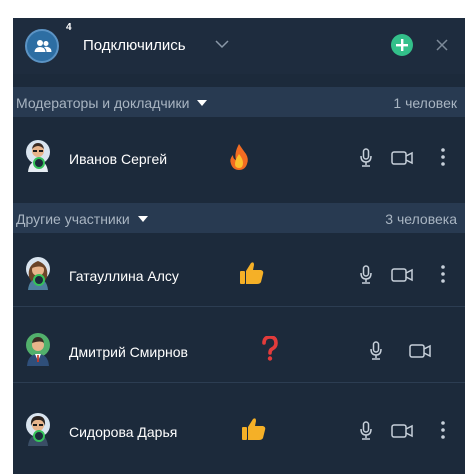 The height and width of the screenshot is (476, 472). Describe the element at coordinates (73, 219) in the screenshot. I see `section-others-title: Другие участники` at that location.